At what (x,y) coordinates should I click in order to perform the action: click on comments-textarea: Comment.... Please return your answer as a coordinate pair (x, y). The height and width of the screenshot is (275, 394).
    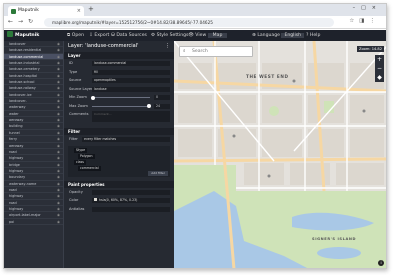
    Looking at the image, I should click on (131, 116).